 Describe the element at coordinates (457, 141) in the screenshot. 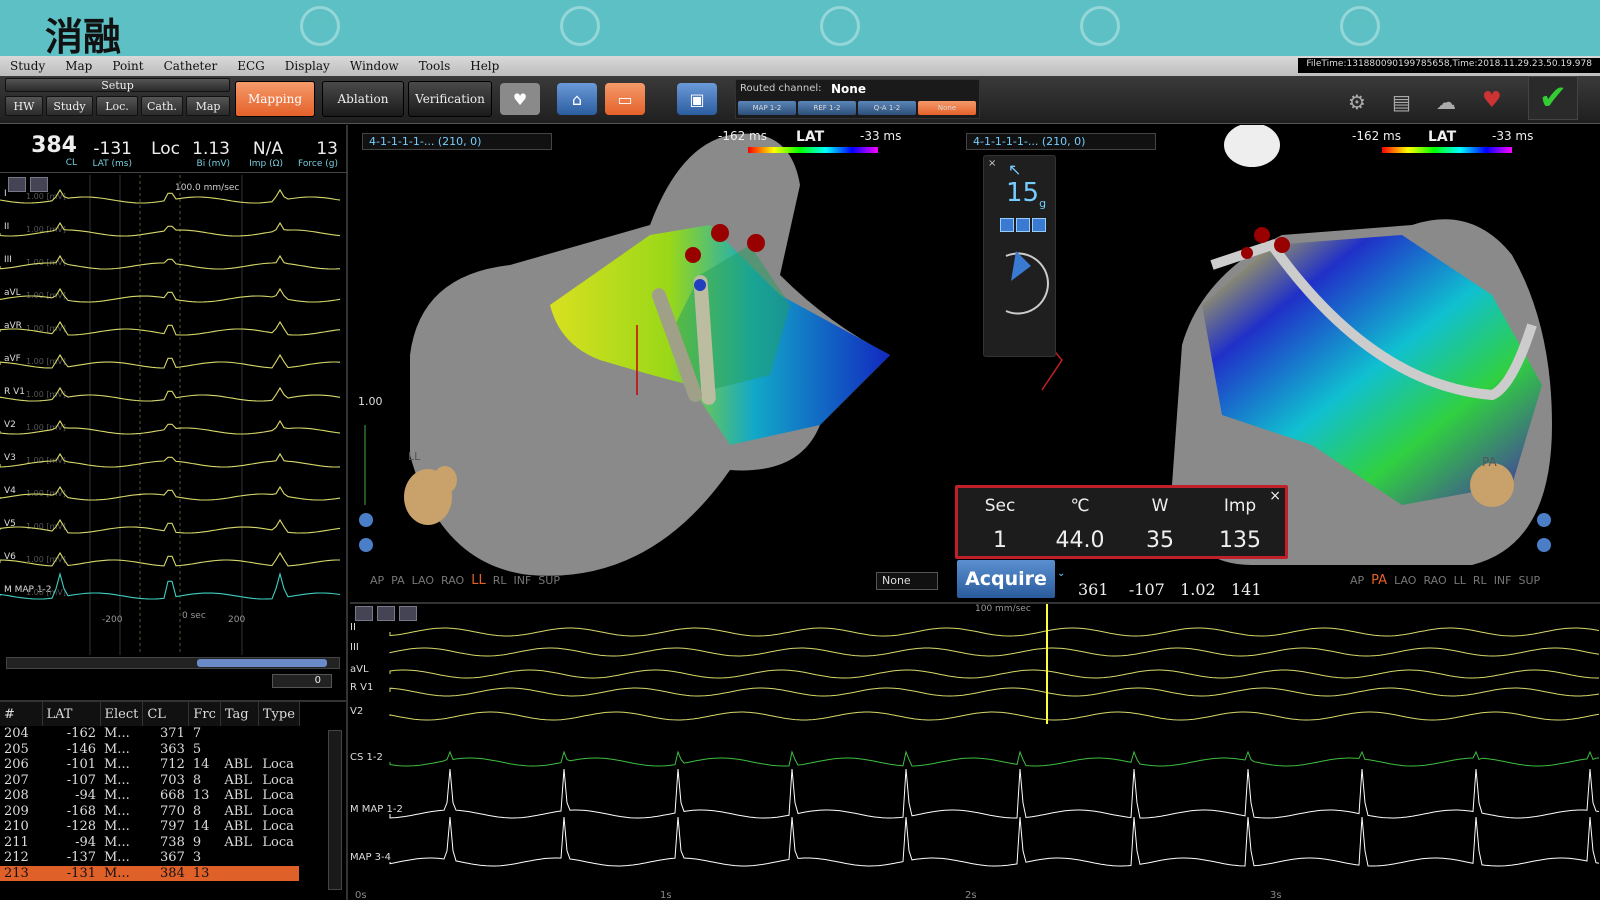

I see `view-left-dropdown: 4-1-1-1-1-... (210, 0)` at that location.